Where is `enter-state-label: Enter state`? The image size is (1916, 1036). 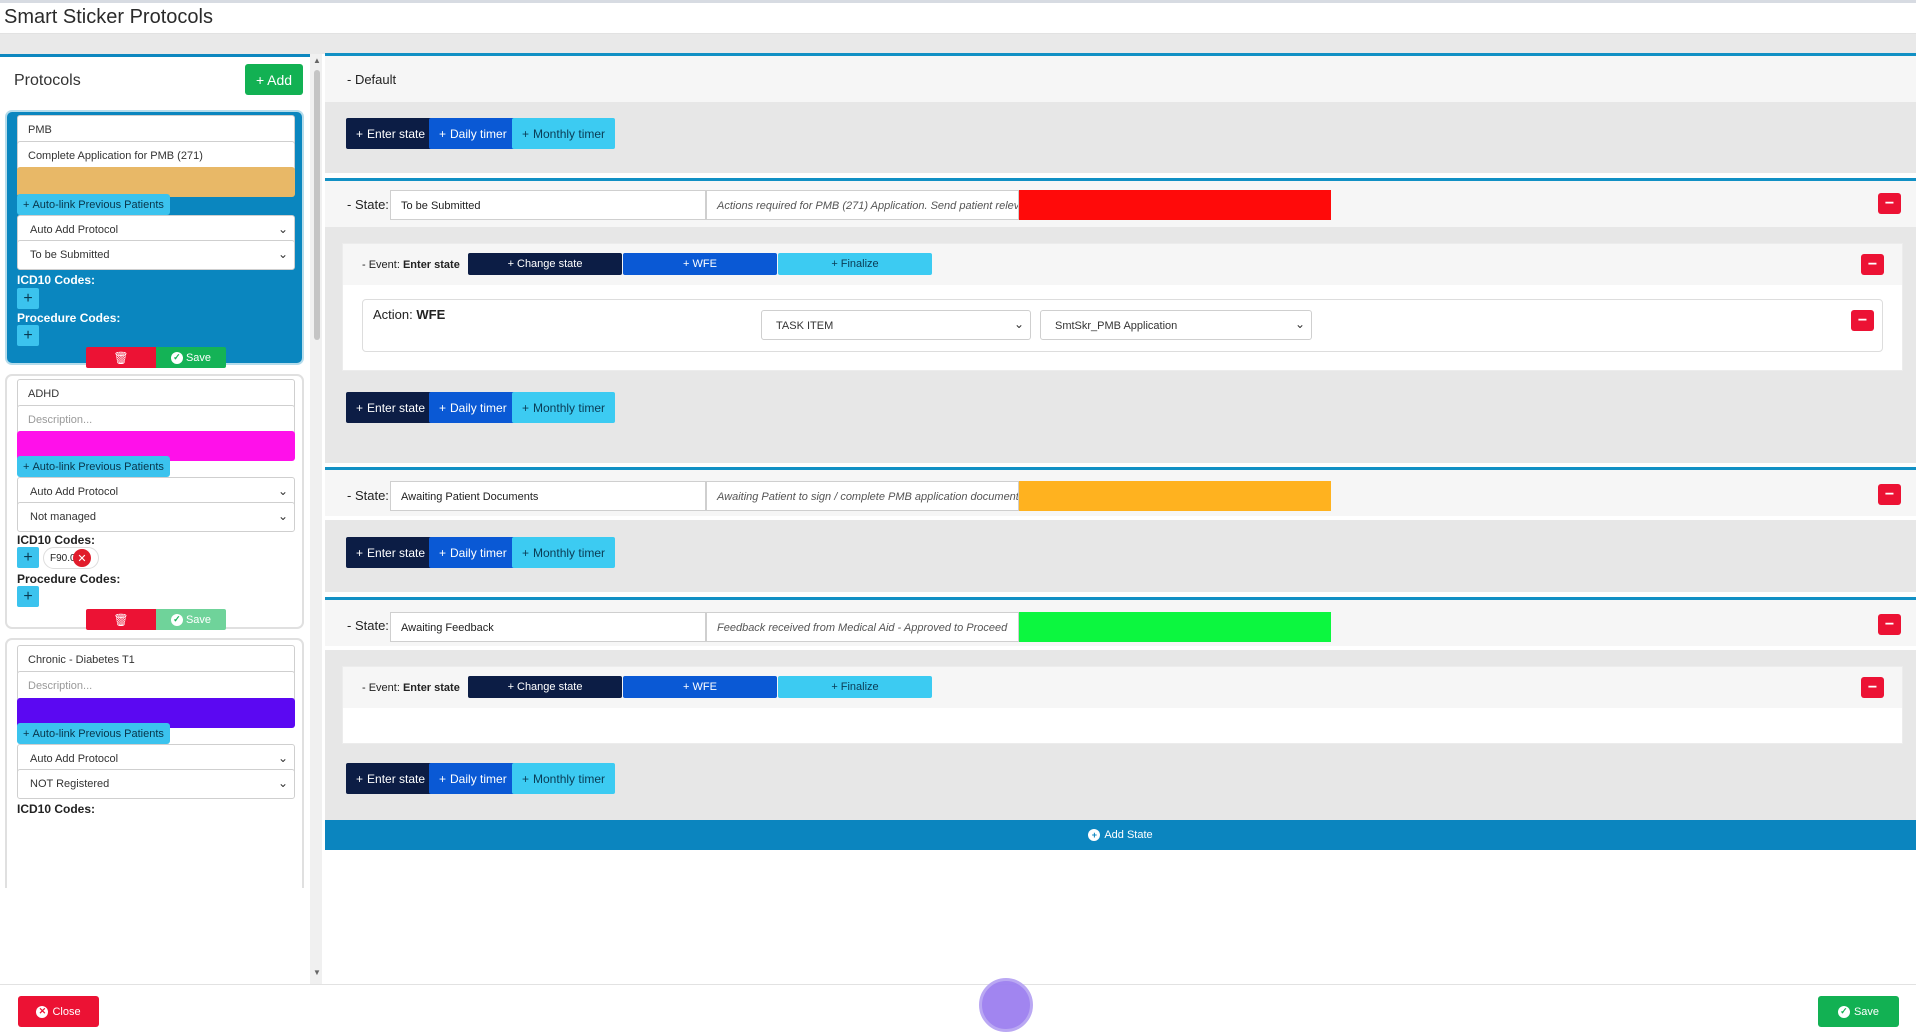
enter-state-label: Enter state is located at coordinates (396, 407).